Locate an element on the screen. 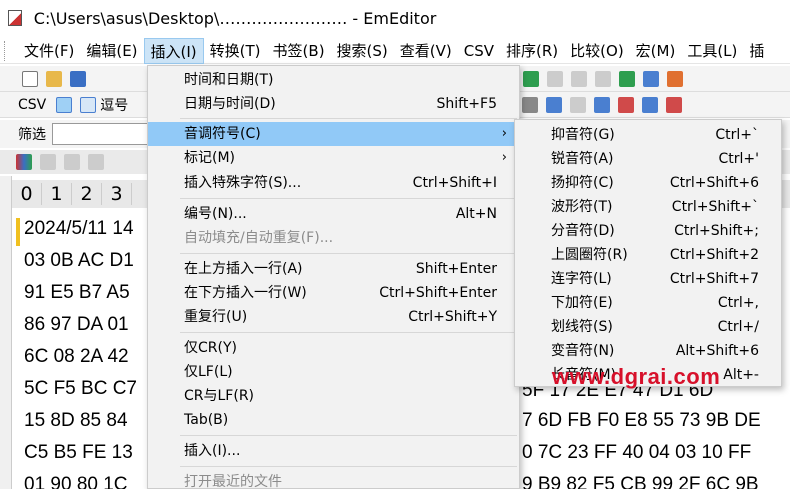  grid-icon is located at coordinates (531, 78).